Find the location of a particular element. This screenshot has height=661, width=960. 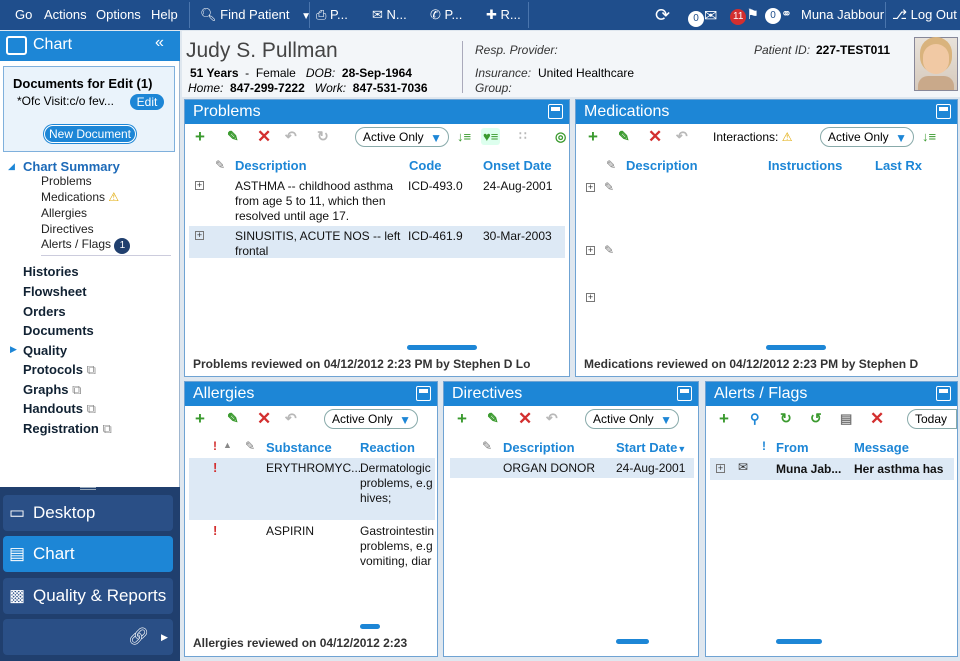

today-select: Today is located at coordinates (932, 419).